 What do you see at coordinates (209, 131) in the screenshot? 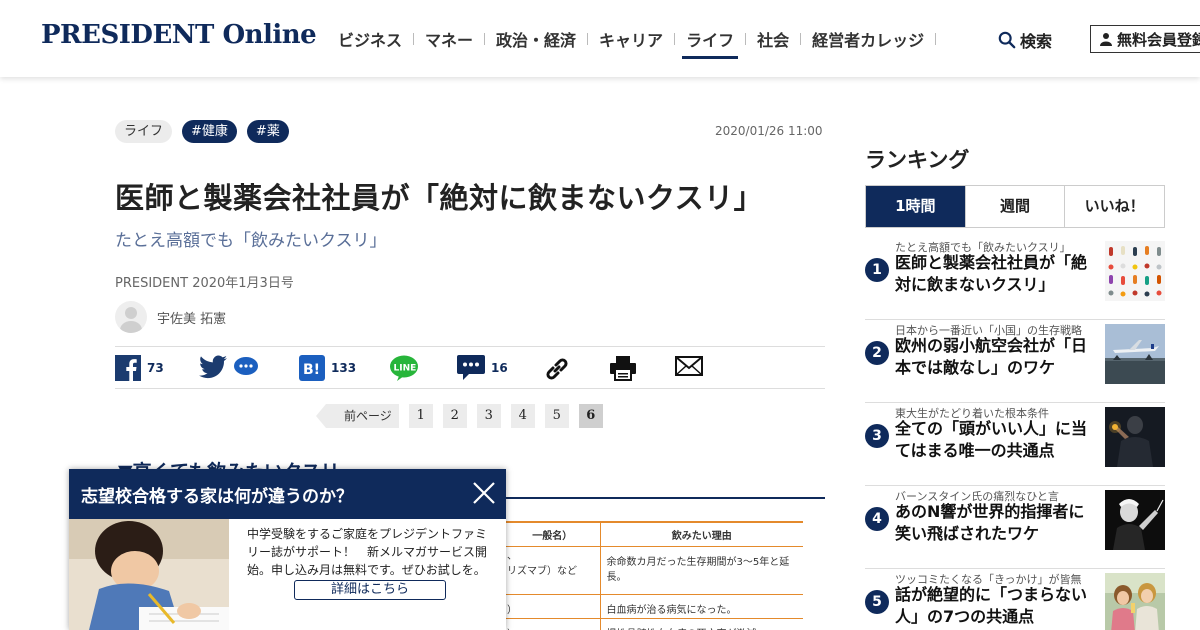
I see `tag-health: #健康` at bounding box center [209, 131].